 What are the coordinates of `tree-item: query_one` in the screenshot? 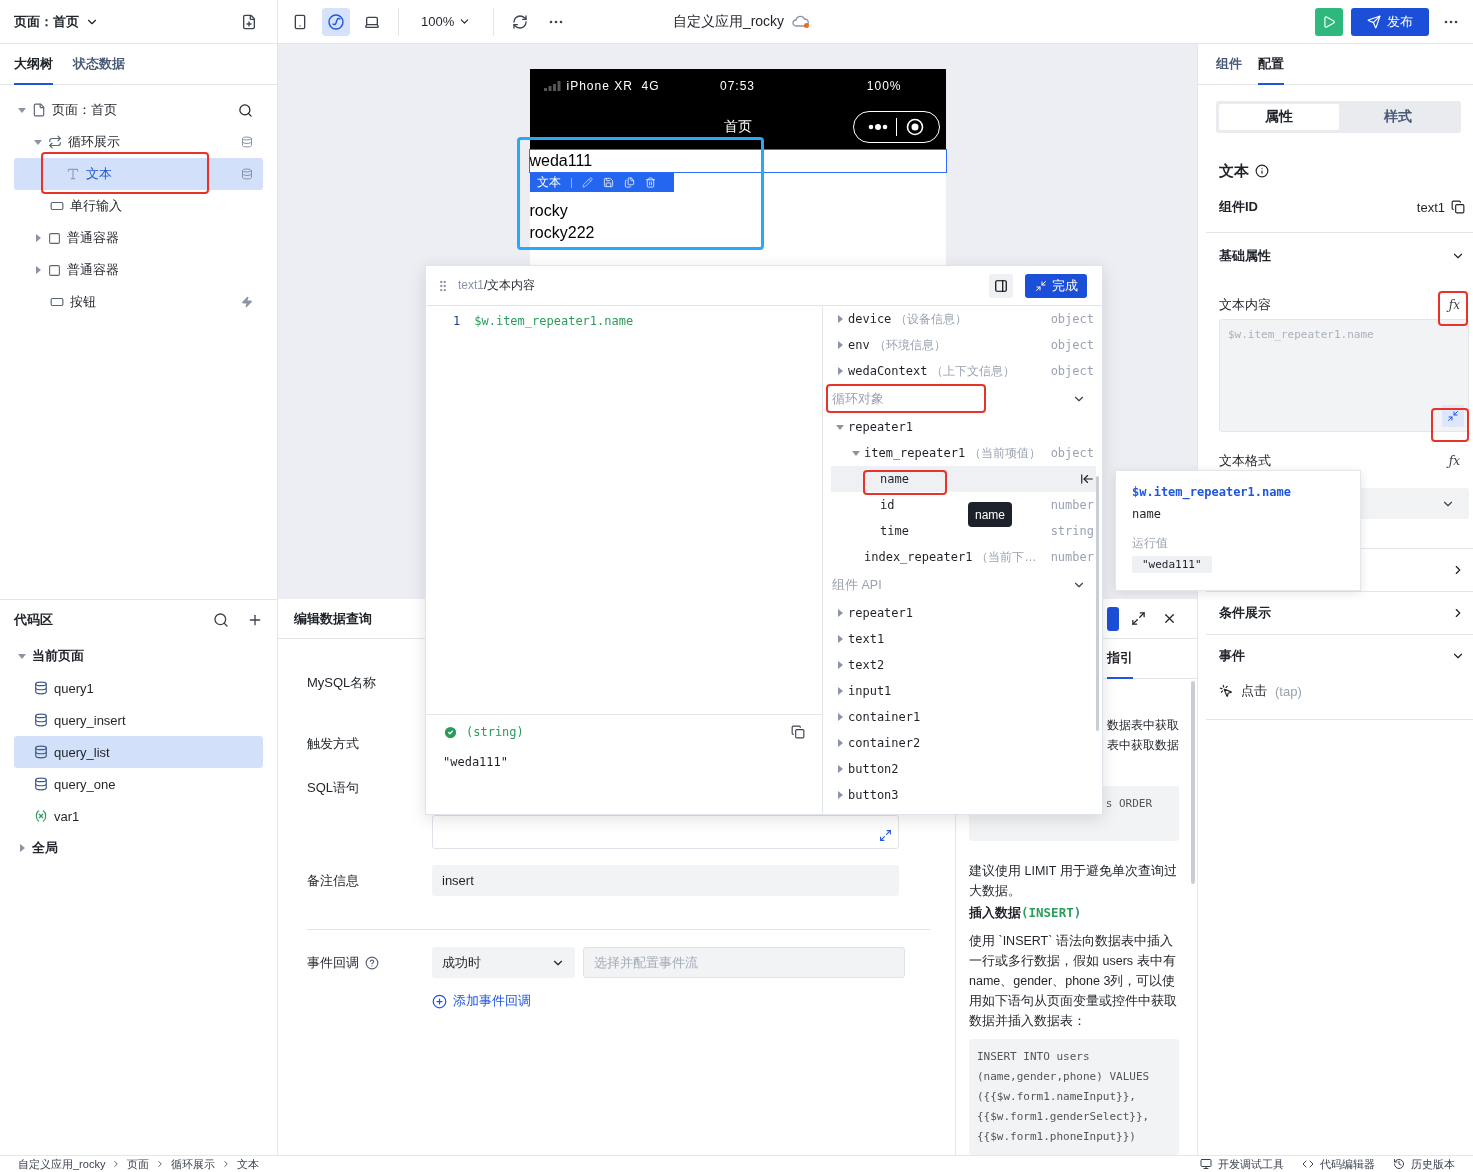 It's located at (138, 784).